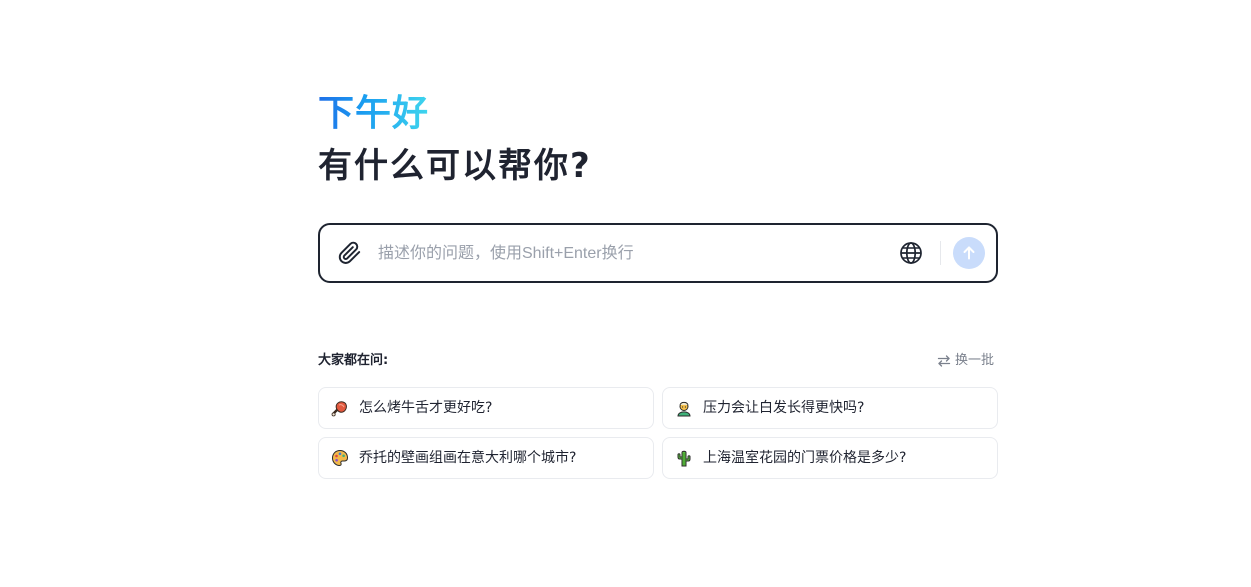 The height and width of the screenshot is (587, 1251). I want to click on attach-file-button, so click(349, 253).